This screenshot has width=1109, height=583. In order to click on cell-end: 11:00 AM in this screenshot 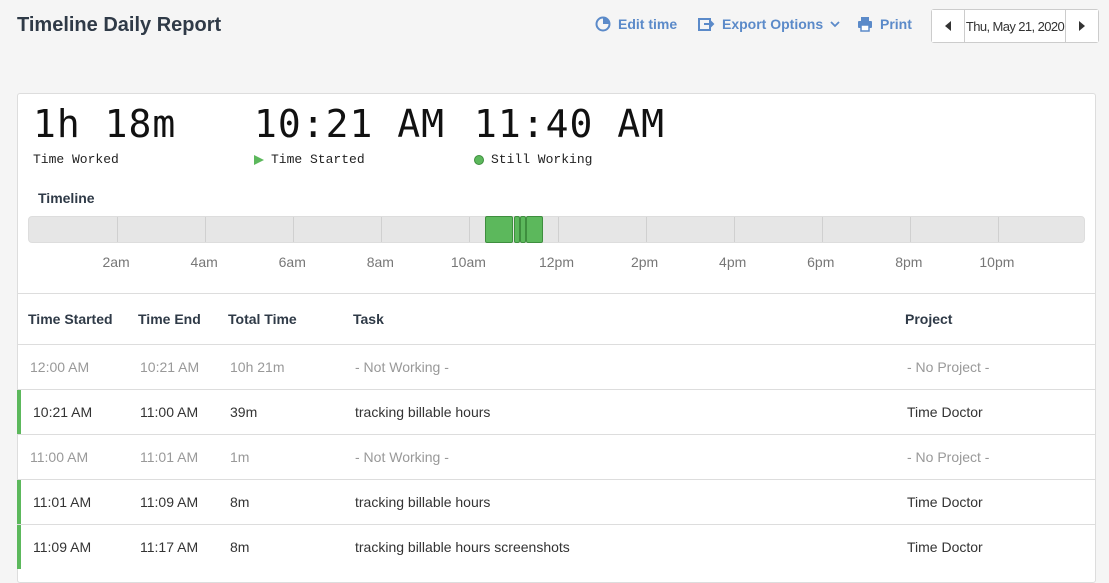, I will do `click(169, 412)`.